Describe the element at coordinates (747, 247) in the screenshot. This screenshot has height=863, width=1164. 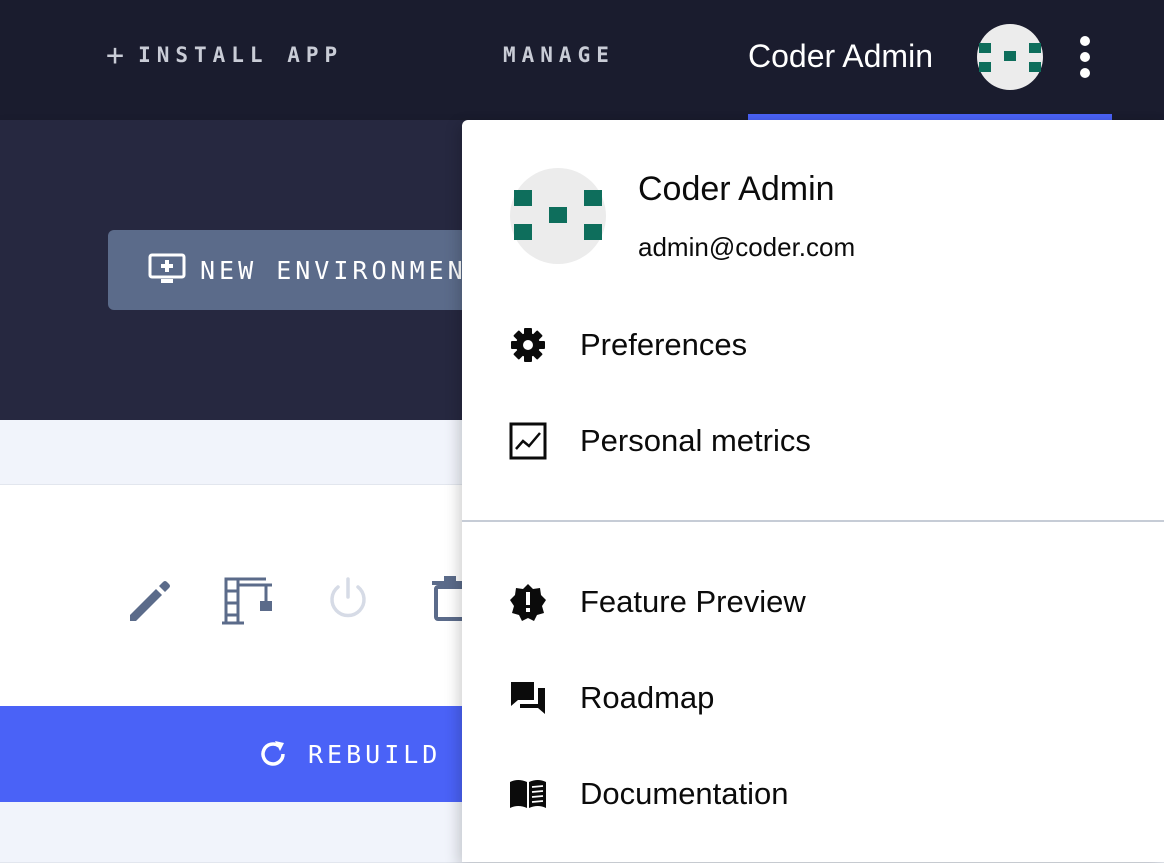
I see `menu-user-email: admin@coder.com` at that location.